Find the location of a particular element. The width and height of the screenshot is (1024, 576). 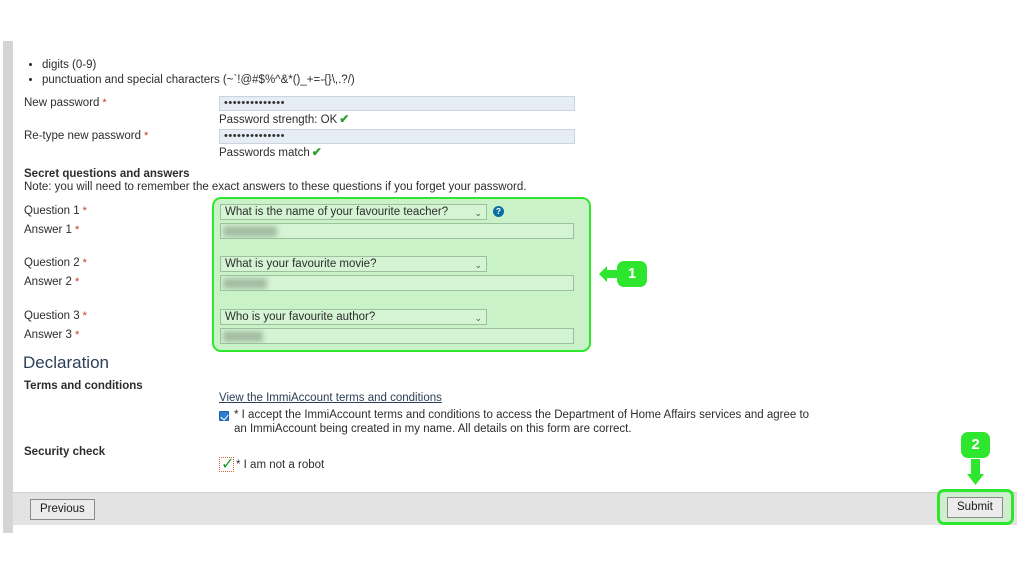

help-icon: ? is located at coordinates (498, 211).